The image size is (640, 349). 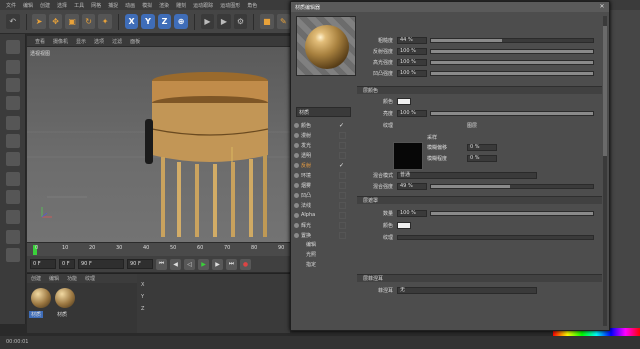 I want to click on channel-2: 漫射, so click(x=320, y=135).